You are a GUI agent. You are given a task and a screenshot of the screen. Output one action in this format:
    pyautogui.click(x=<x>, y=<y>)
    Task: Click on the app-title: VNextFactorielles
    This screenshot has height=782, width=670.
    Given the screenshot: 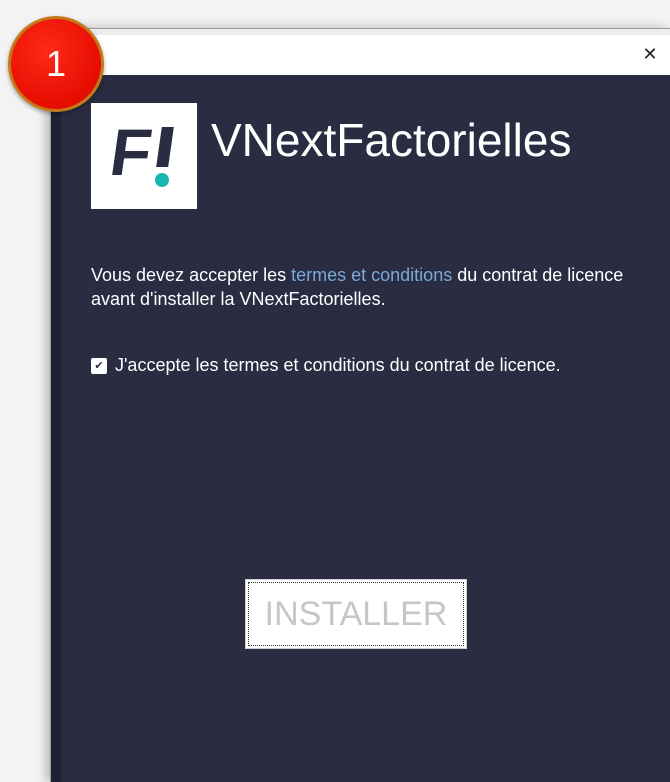 What is the action you would take?
    pyautogui.click(x=391, y=140)
    